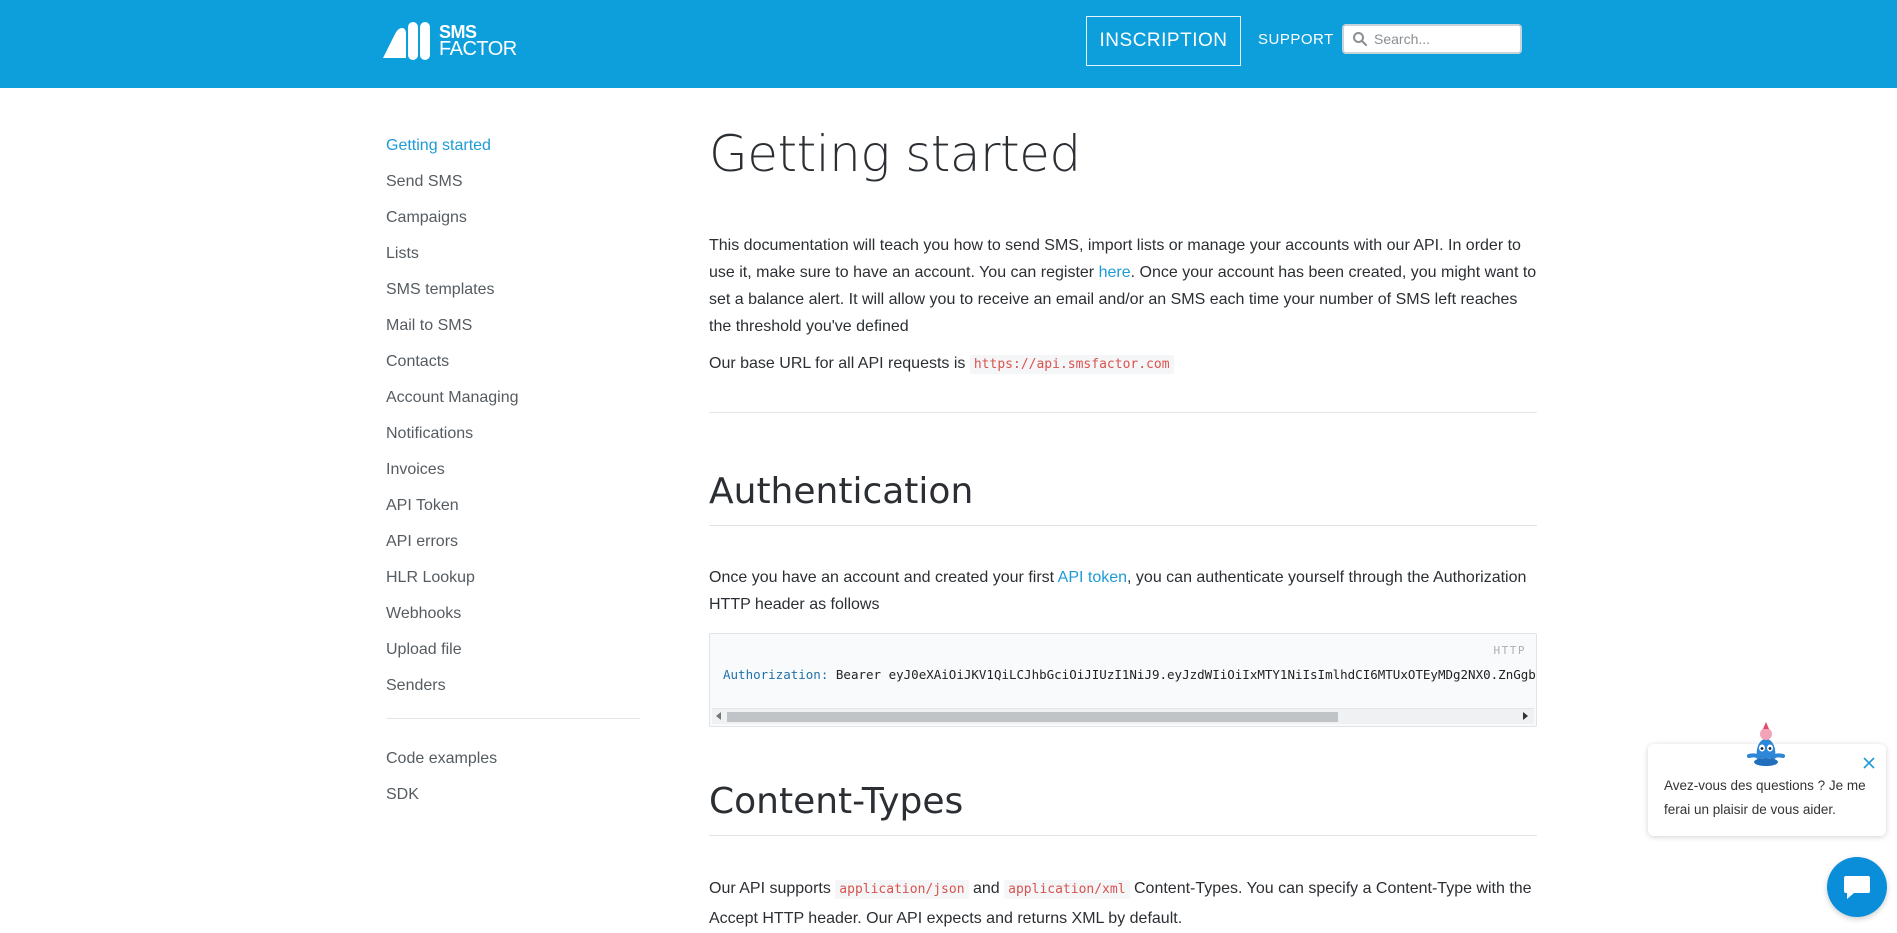 The image size is (1897, 933). Describe the element at coordinates (513, 620) in the screenshot. I see `sidebar-item-webhooks: Webhooks` at that location.